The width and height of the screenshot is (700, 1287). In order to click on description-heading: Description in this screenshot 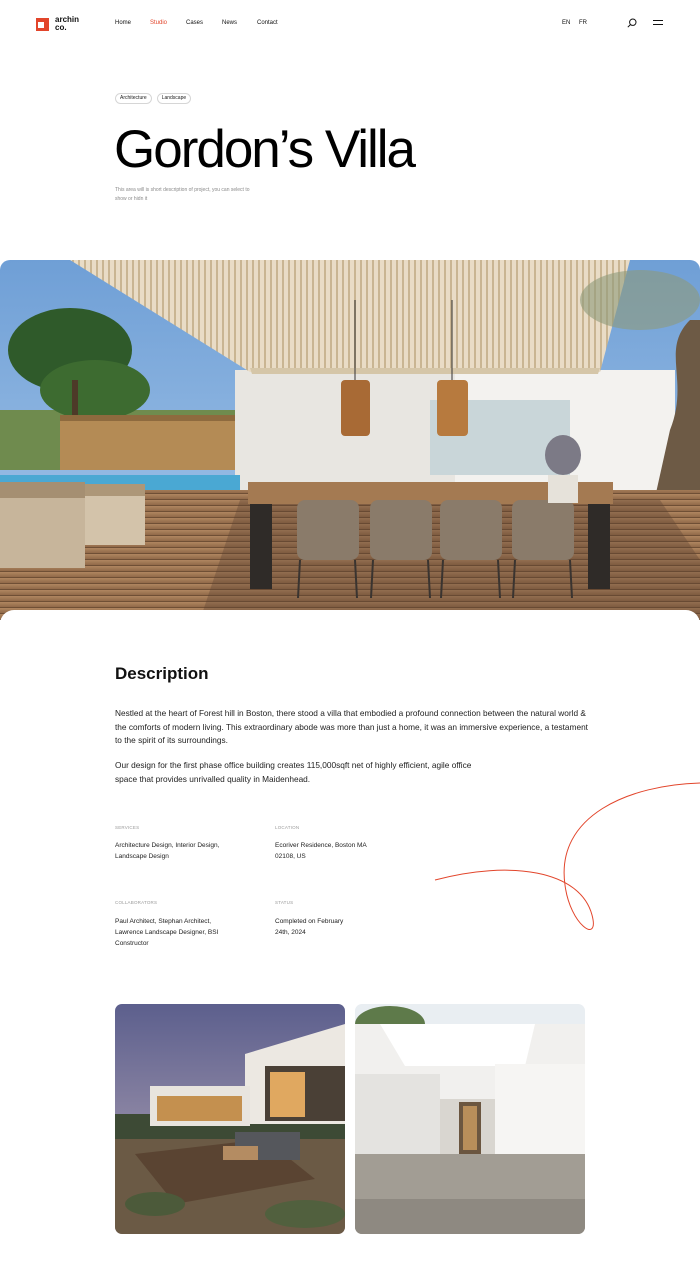, I will do `click(162, 673)`.